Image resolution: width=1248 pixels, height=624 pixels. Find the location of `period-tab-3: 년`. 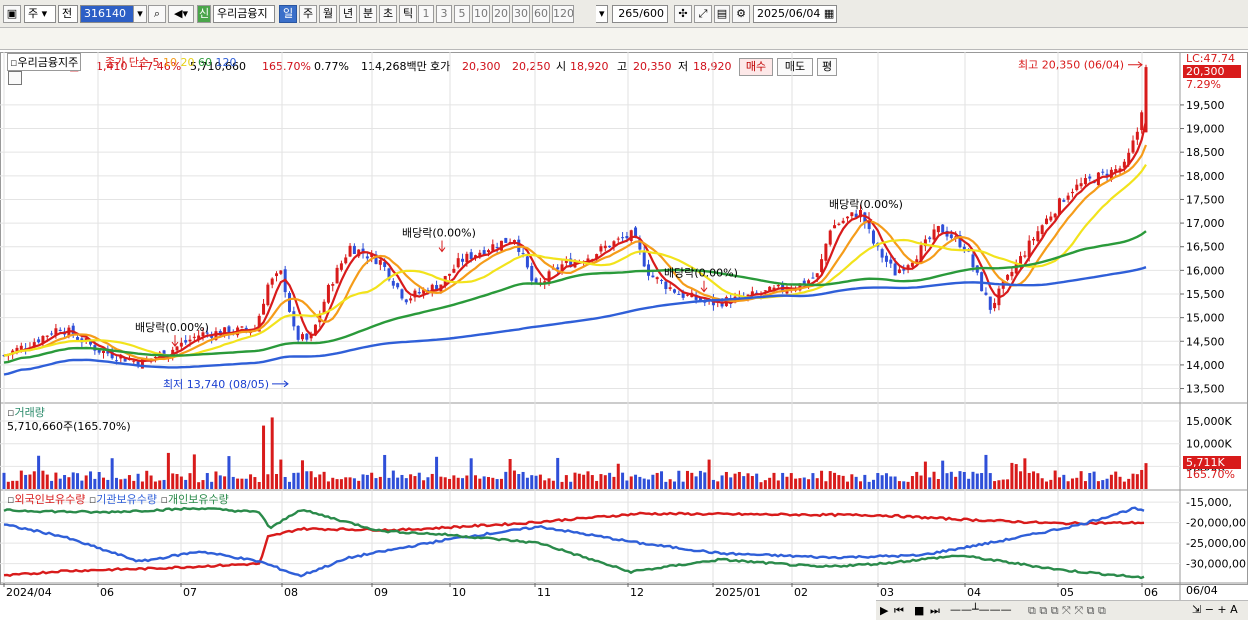

period-tab-3: 년 is located at coordinates (348, 14).